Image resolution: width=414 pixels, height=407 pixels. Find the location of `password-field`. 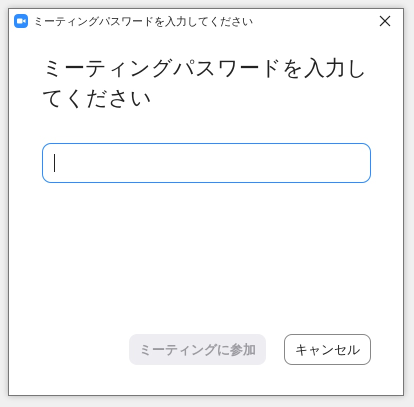

password-field is located at coordinates (206, 163).